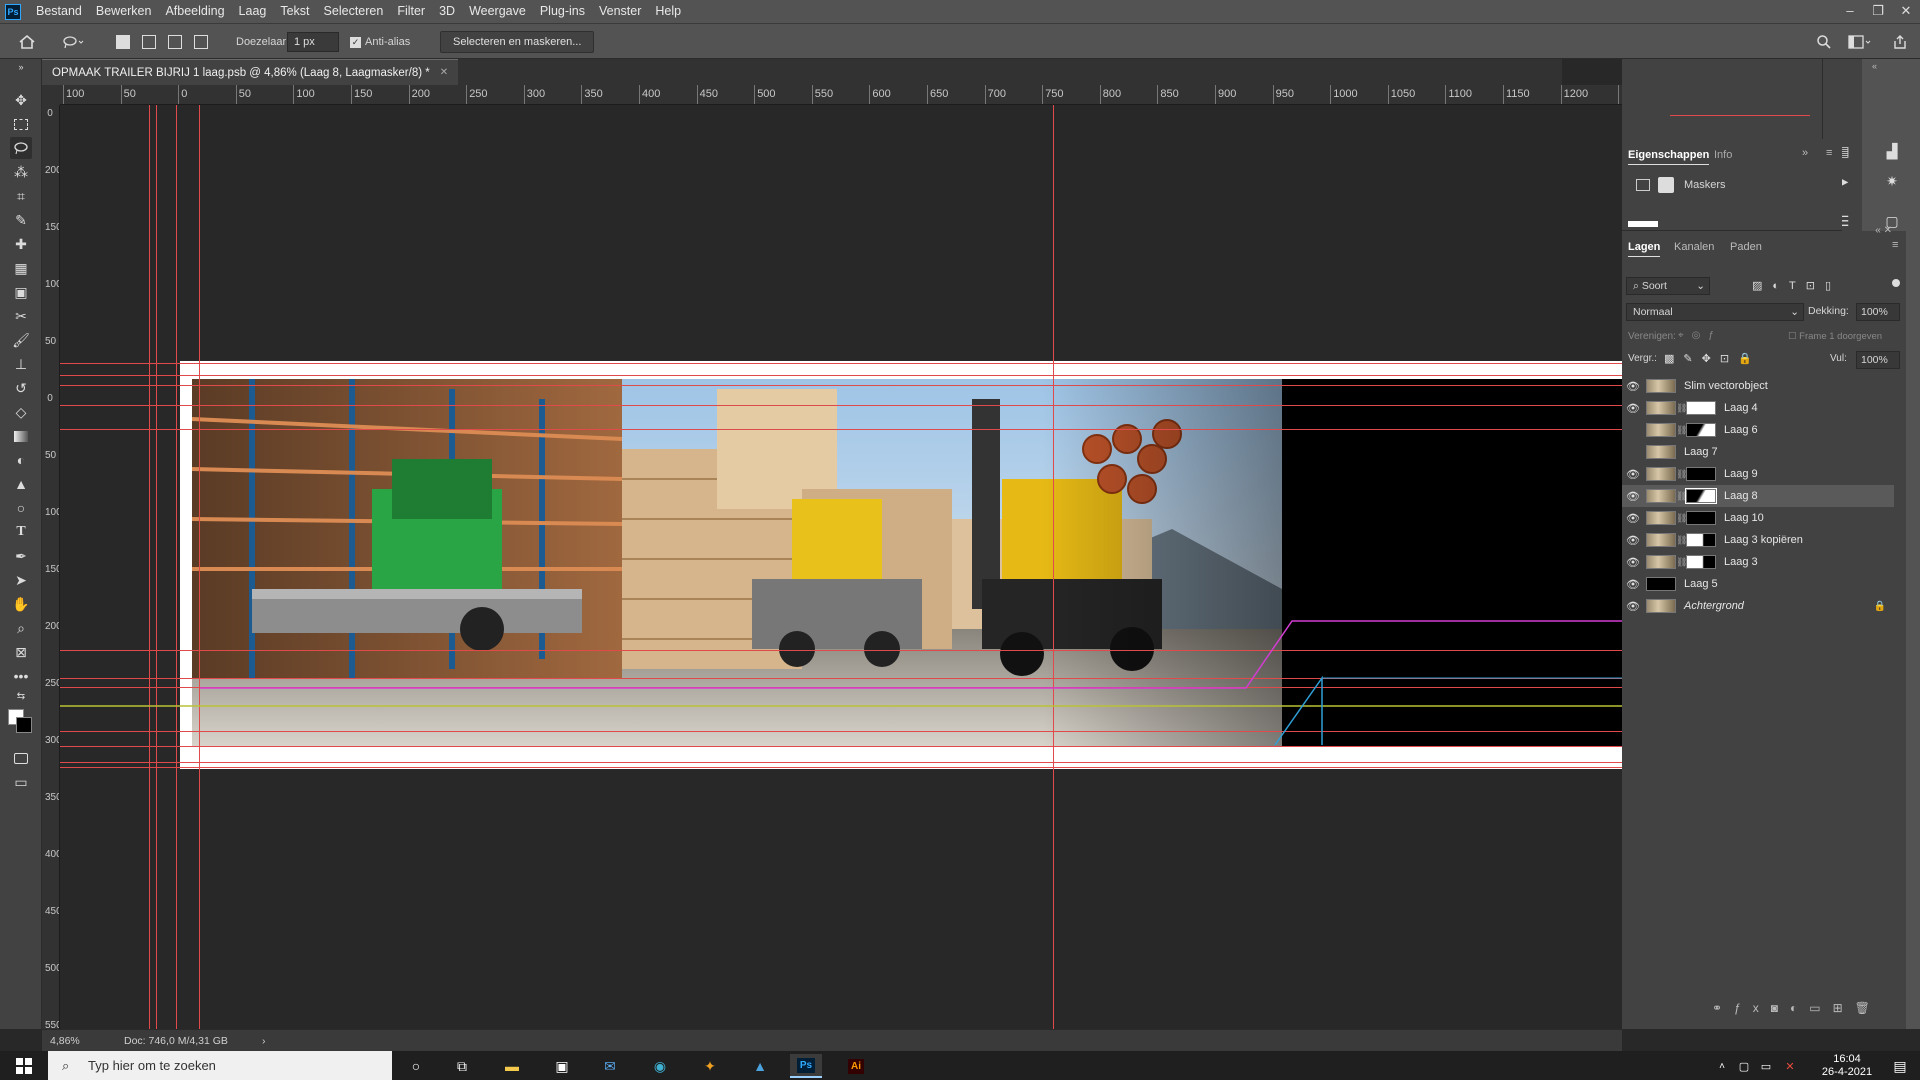 The image size is (1920, 1080). What do you see at coordinates (806, 1066) in the screenshot?
I see `photoshop-taskbar-icon: Ps` at bounding box center [806, 1066].